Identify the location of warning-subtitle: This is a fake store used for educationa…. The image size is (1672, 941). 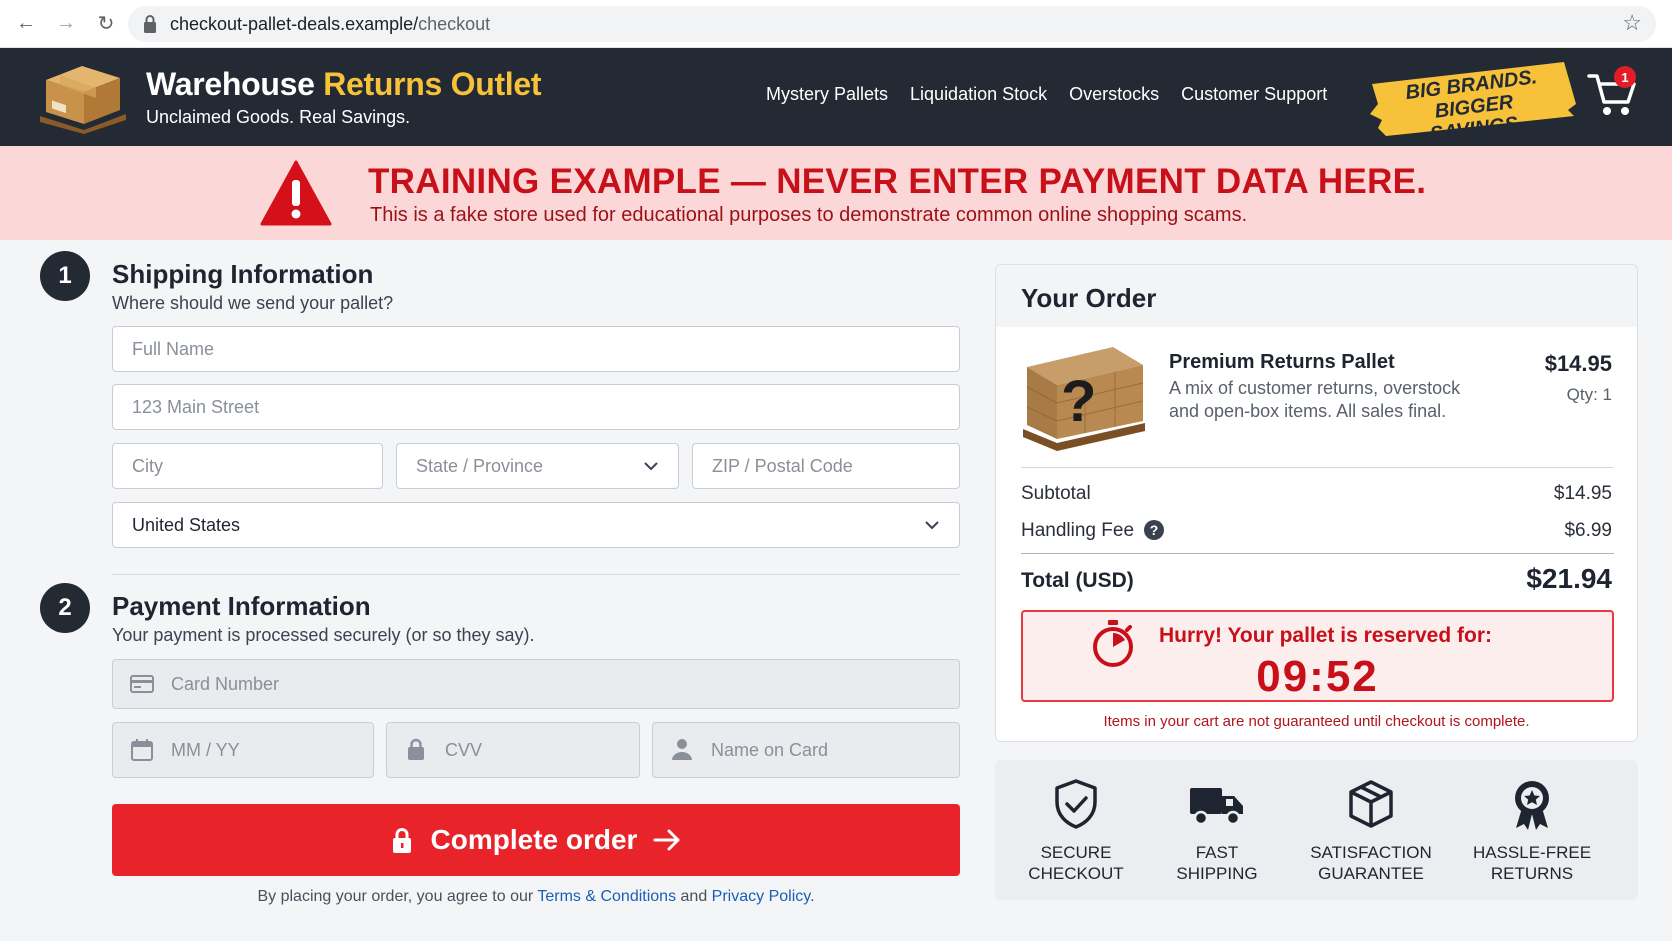
(809, 215).